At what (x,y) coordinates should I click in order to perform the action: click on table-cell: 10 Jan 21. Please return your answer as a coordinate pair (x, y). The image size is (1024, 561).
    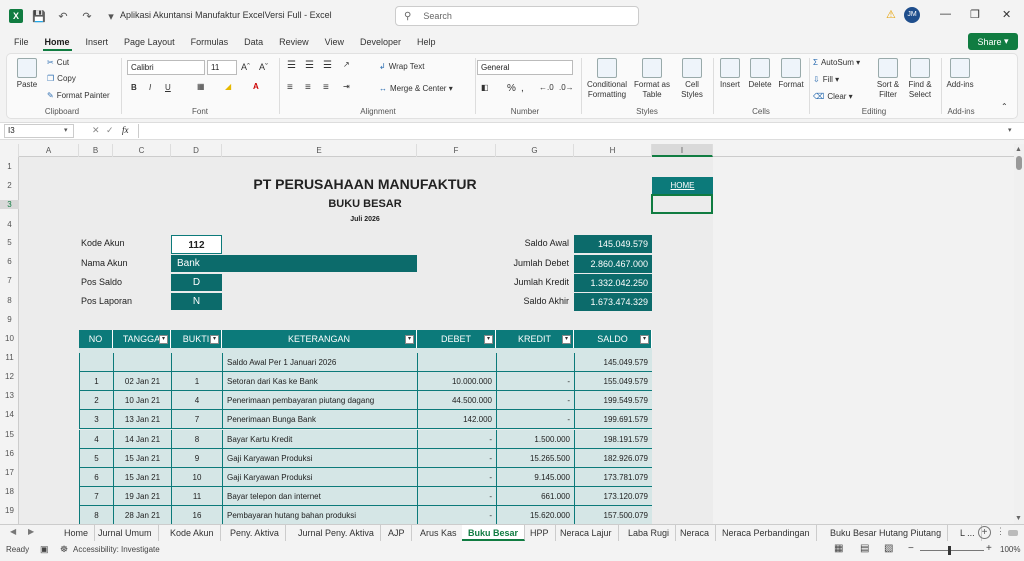
    Looking at the image, I should click on (142, 401).